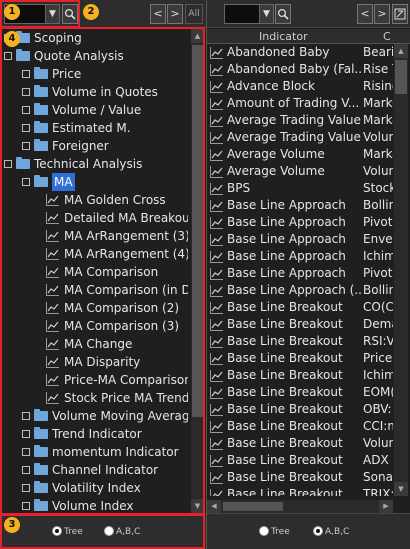 Image resolution: width=410 pixels, height=549 pixels. I want to click on table-row: Amount of Trading V...Marke, so click(300, 103).